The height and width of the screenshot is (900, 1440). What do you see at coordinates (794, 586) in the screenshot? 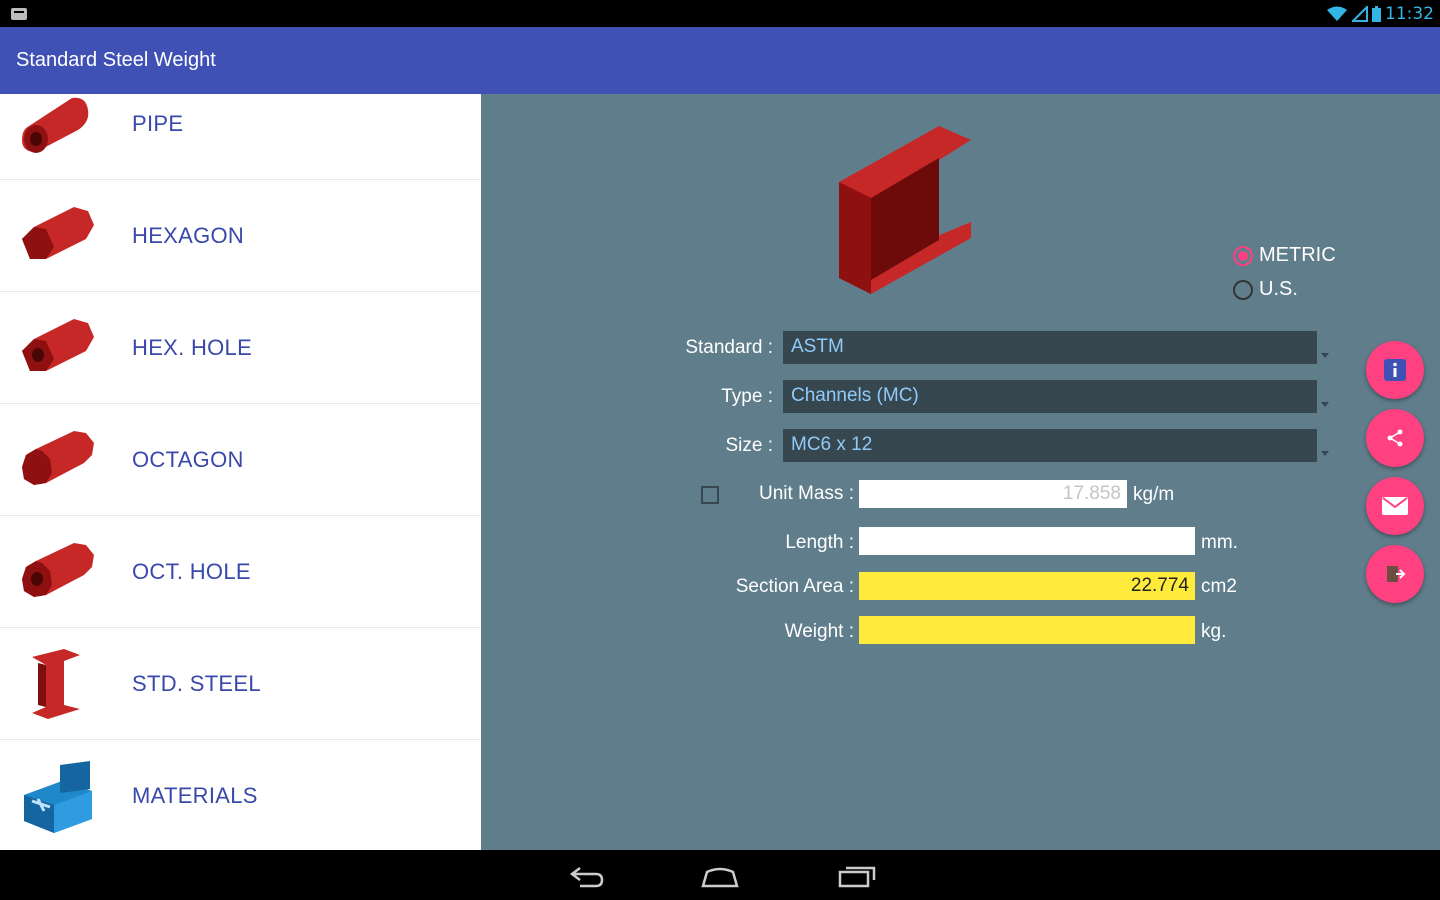
I see `section-area-label: Section Area :` at bounding box center [794, 586].